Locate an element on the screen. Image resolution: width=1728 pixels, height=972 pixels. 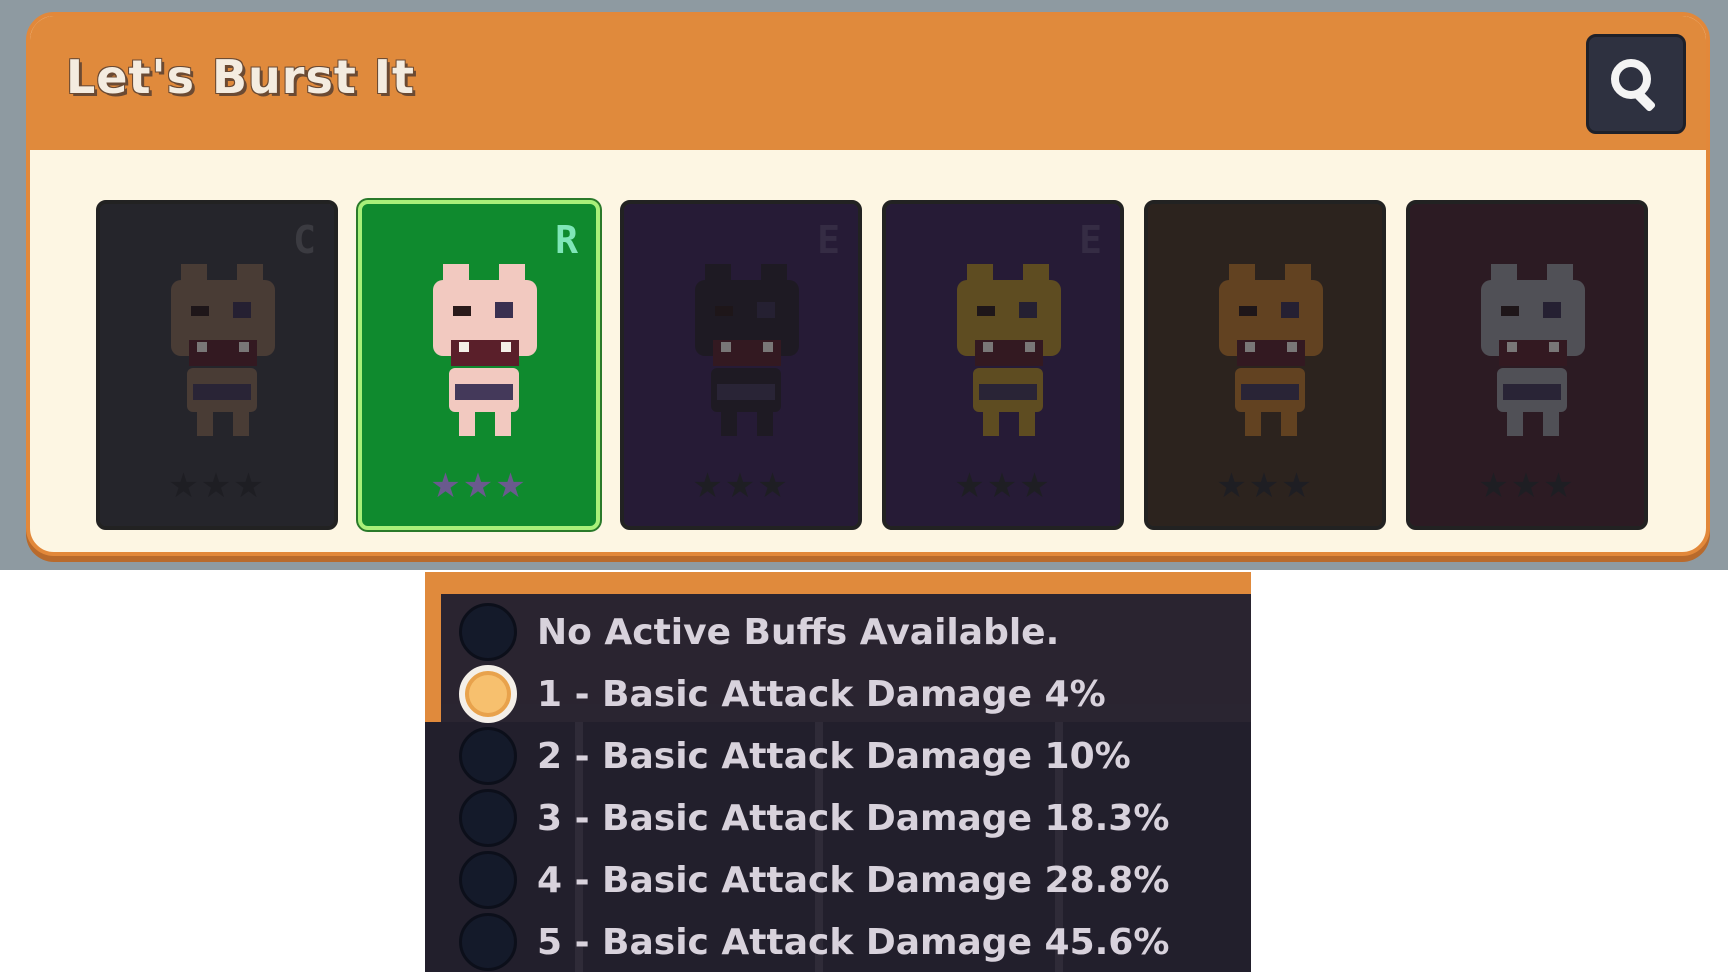
buff-label: 4 - Basic Attack Damage 28.8% is located at coordinates (853, 880).